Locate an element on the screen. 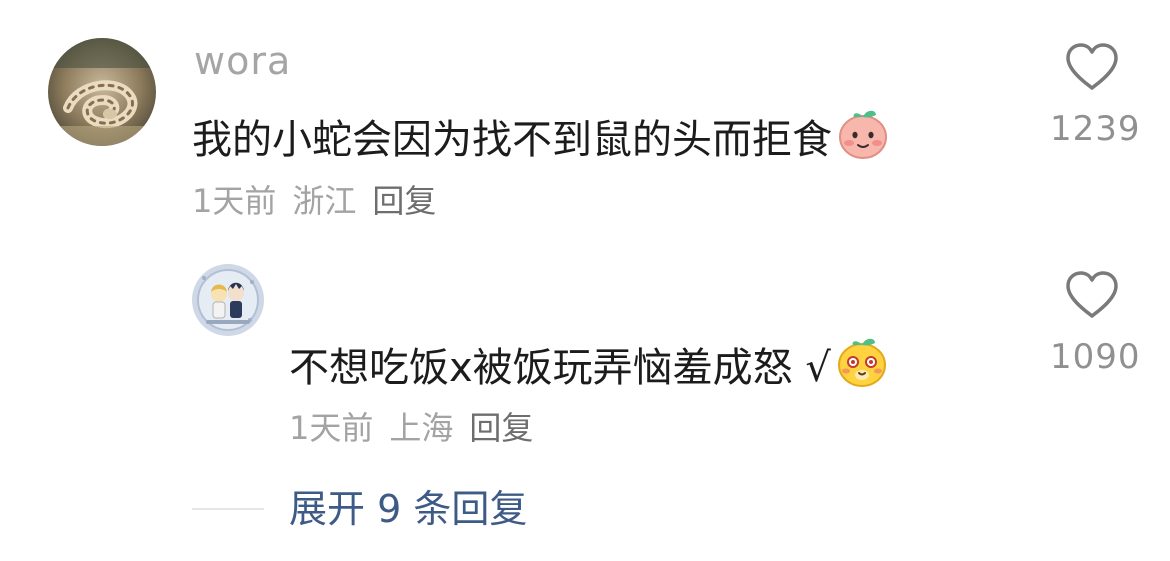  avatar is located at coordinates (102, 92).